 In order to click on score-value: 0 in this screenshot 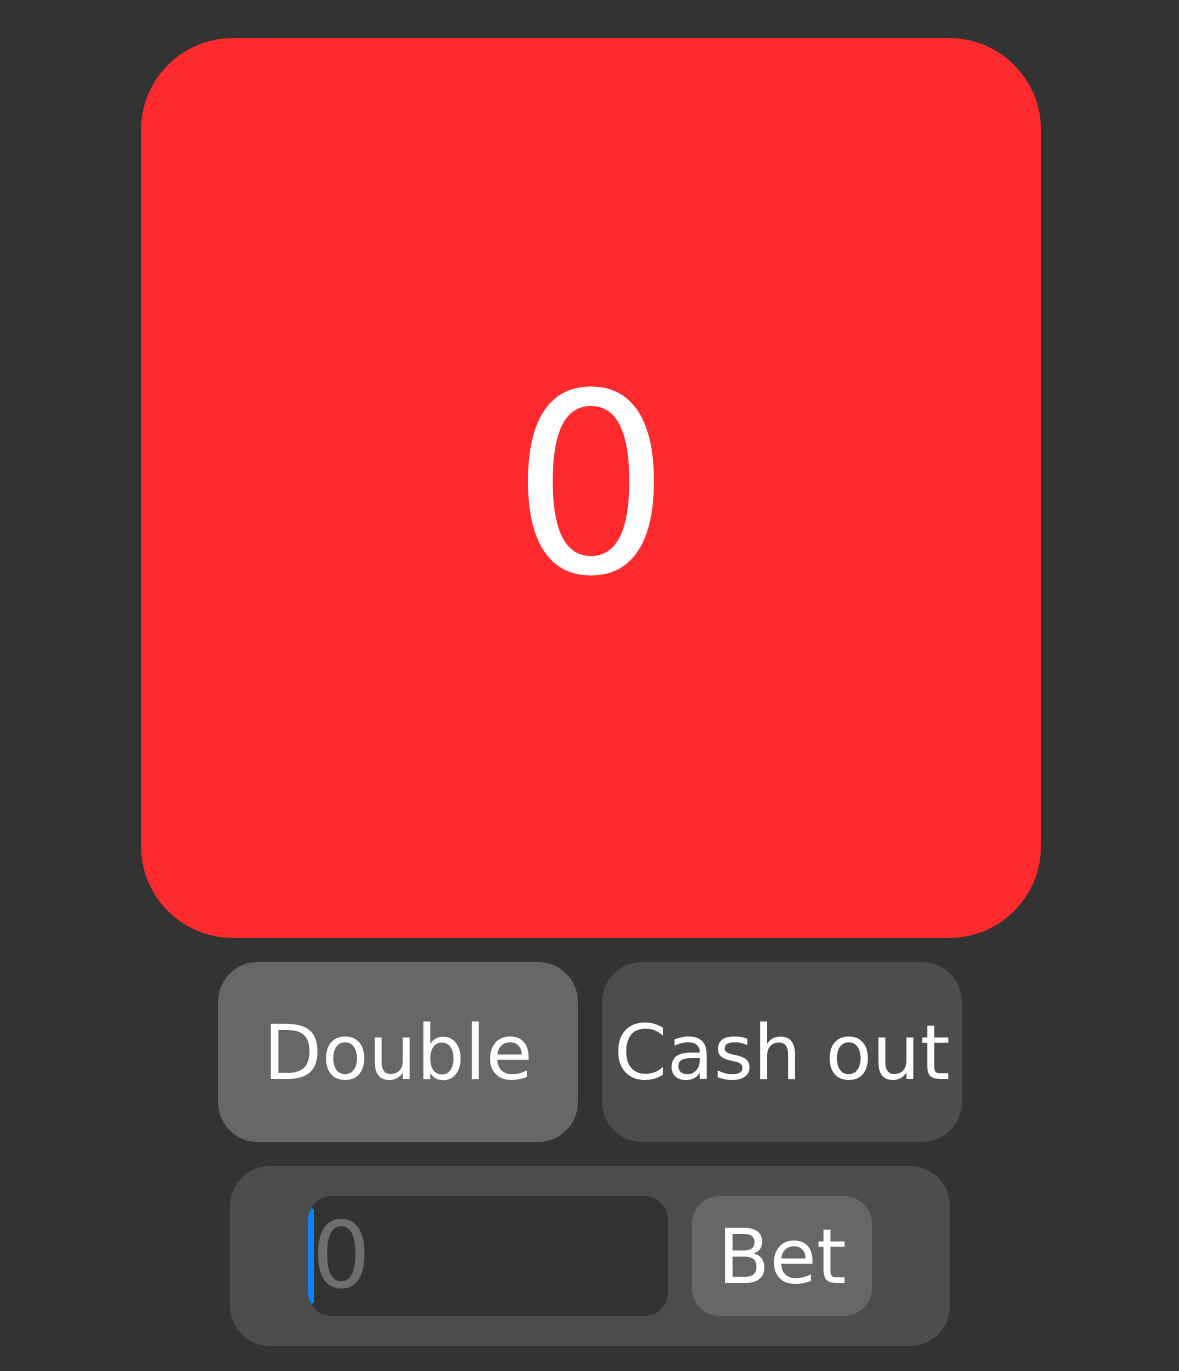, I will do `click(591, 485)`.